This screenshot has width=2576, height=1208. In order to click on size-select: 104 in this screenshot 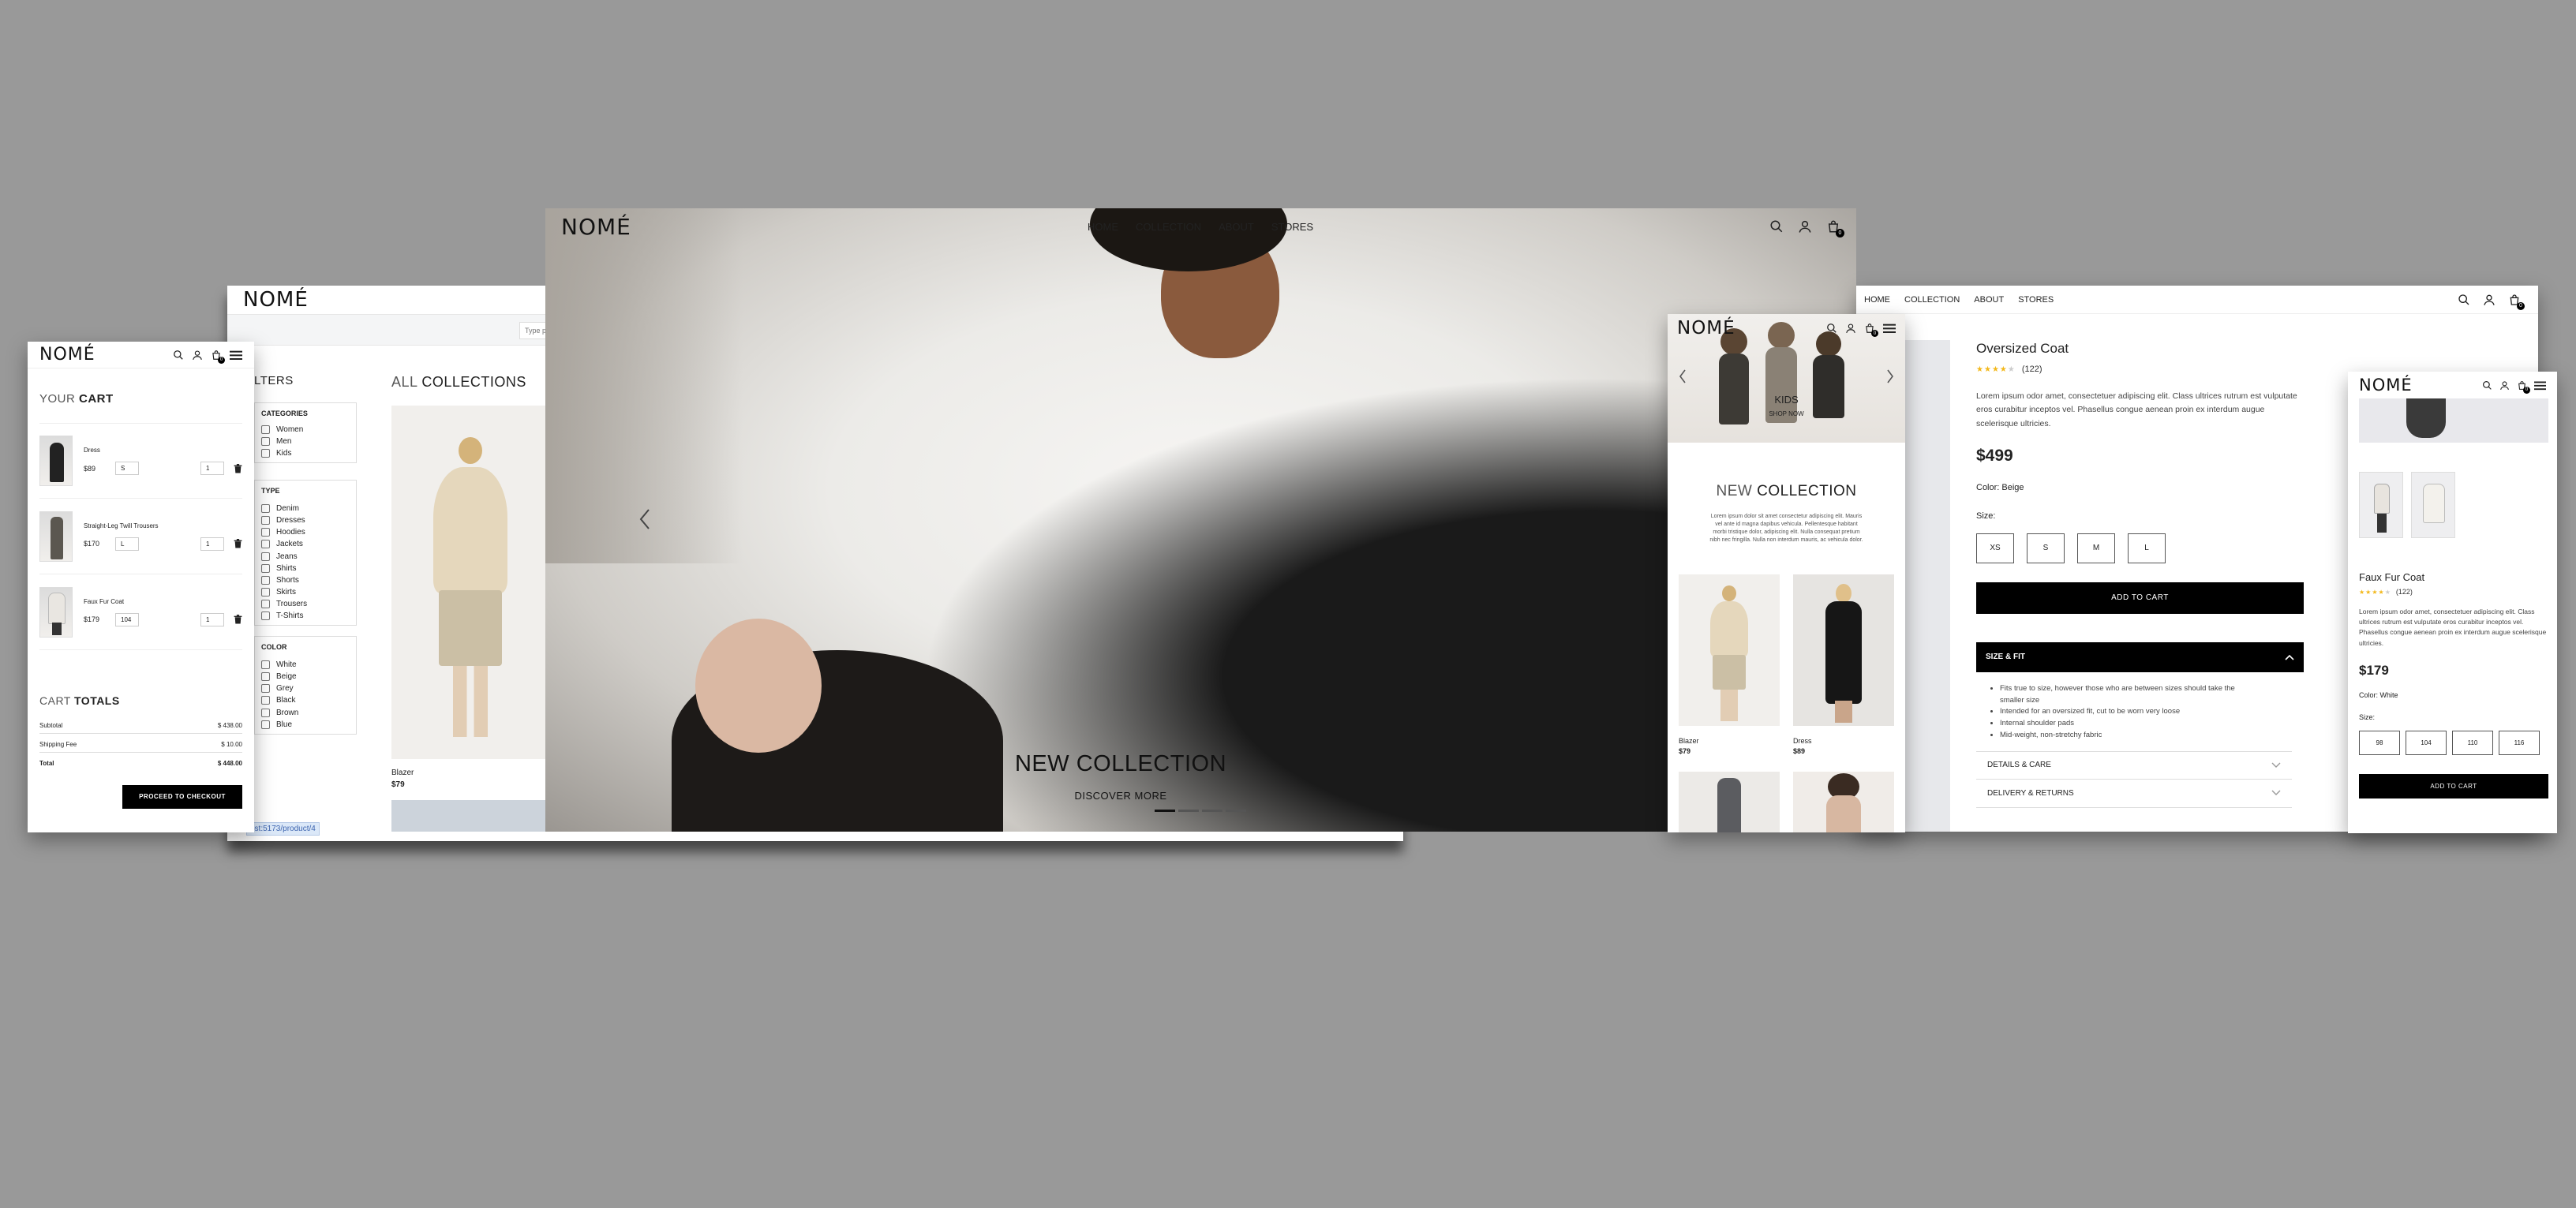, I will do `click(127, 619)`.